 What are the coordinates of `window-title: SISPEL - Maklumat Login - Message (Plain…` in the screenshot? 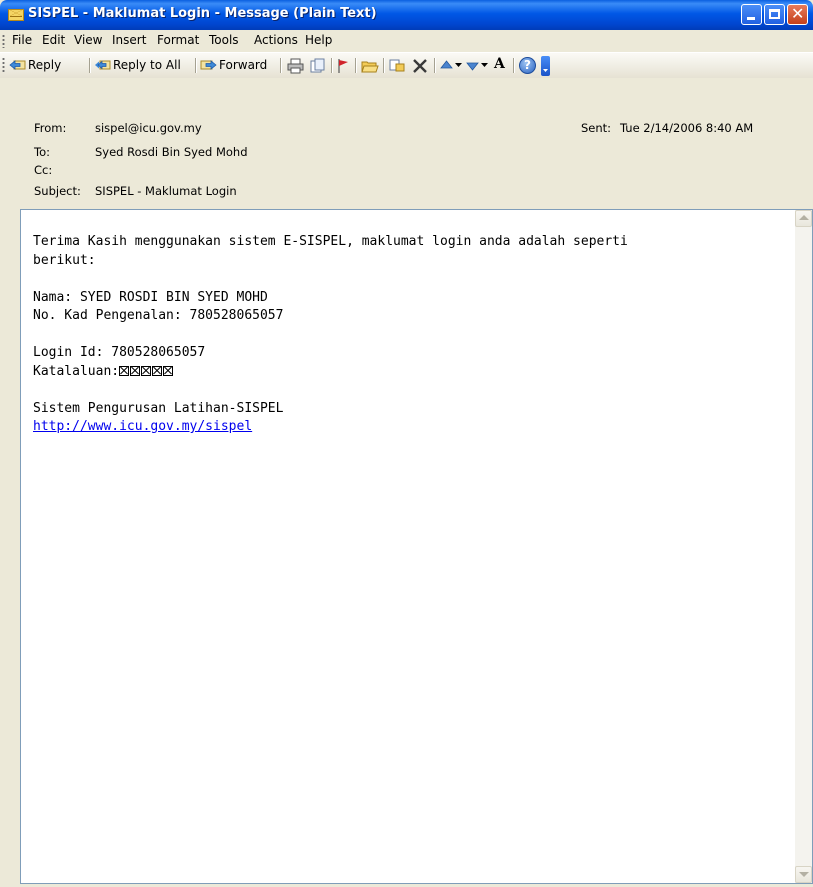 It's located at (202, 13).